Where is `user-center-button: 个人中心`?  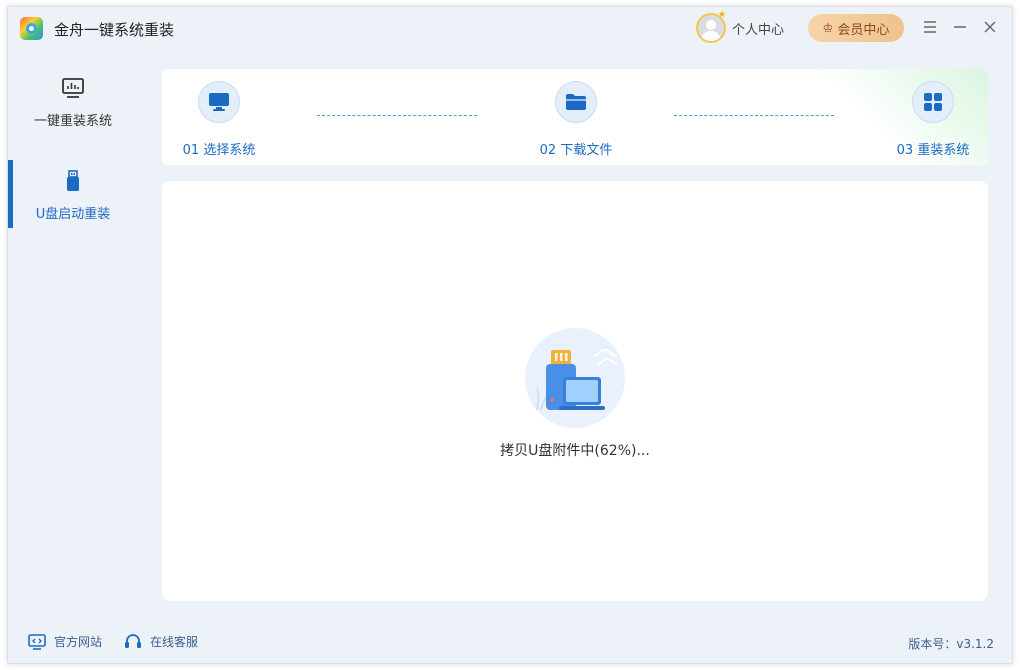
user-center-button: 个人中心 is located at coordinates (740, 28).